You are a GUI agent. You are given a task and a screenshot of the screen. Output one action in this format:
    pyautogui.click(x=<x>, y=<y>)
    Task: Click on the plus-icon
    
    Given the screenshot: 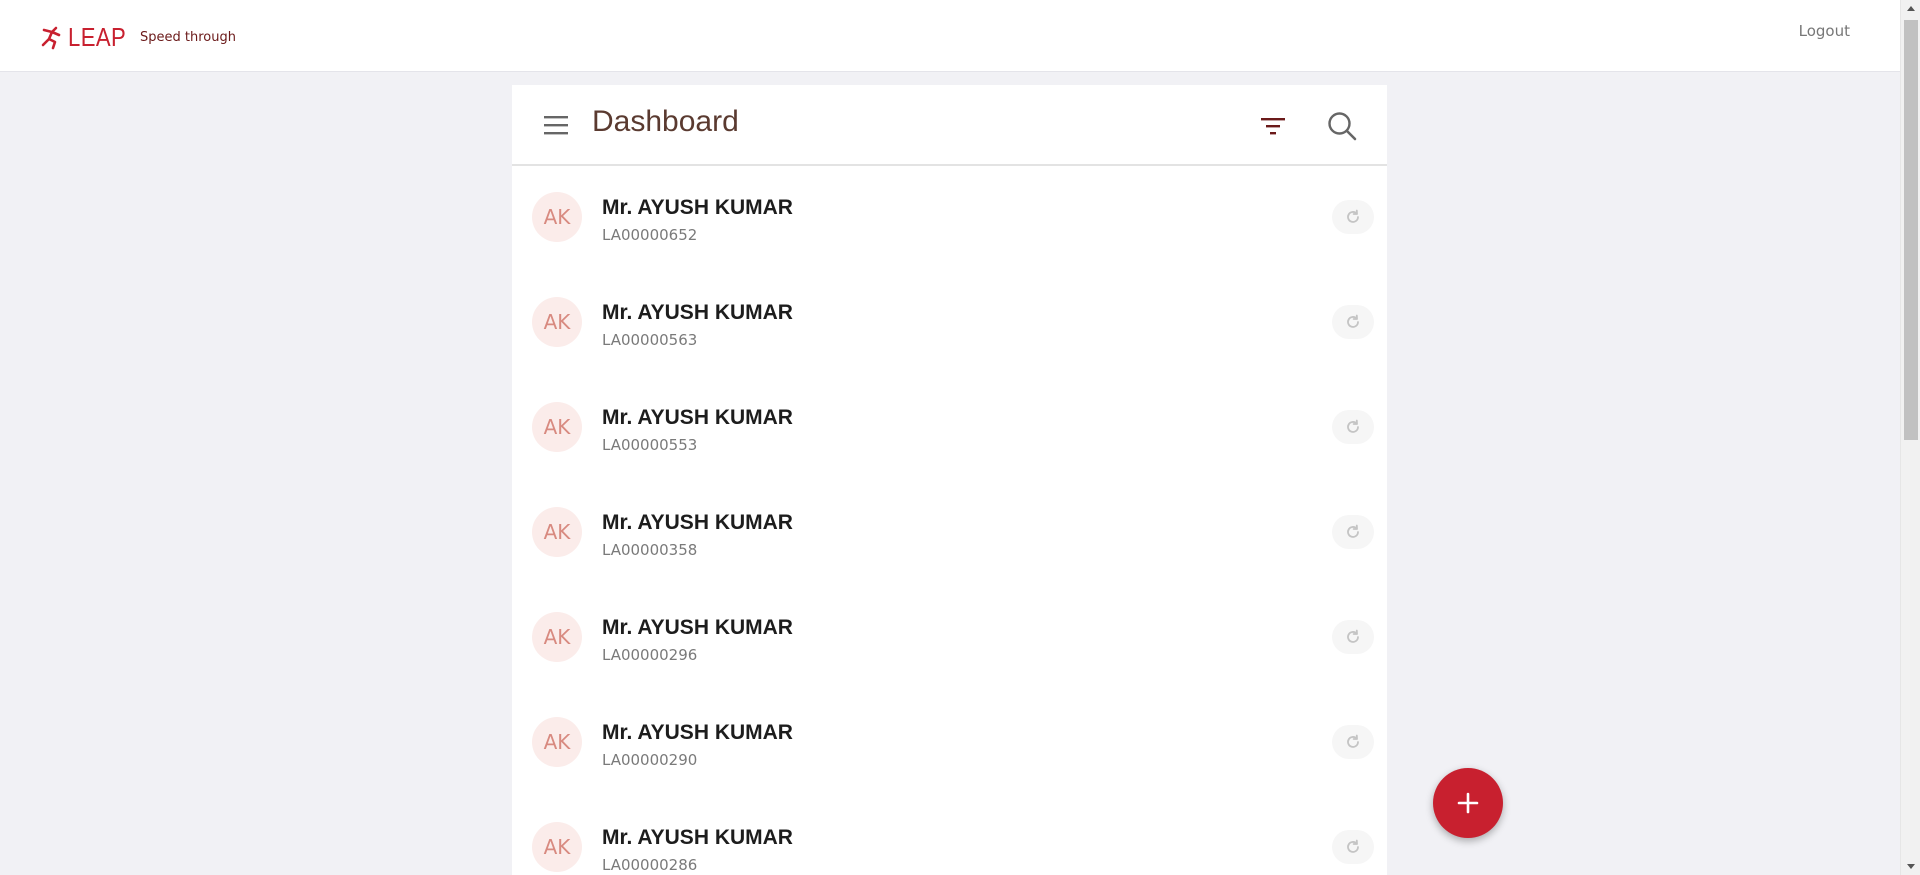 What is the action you would take?
    pyautogui.click(x=1468, y=803)
    